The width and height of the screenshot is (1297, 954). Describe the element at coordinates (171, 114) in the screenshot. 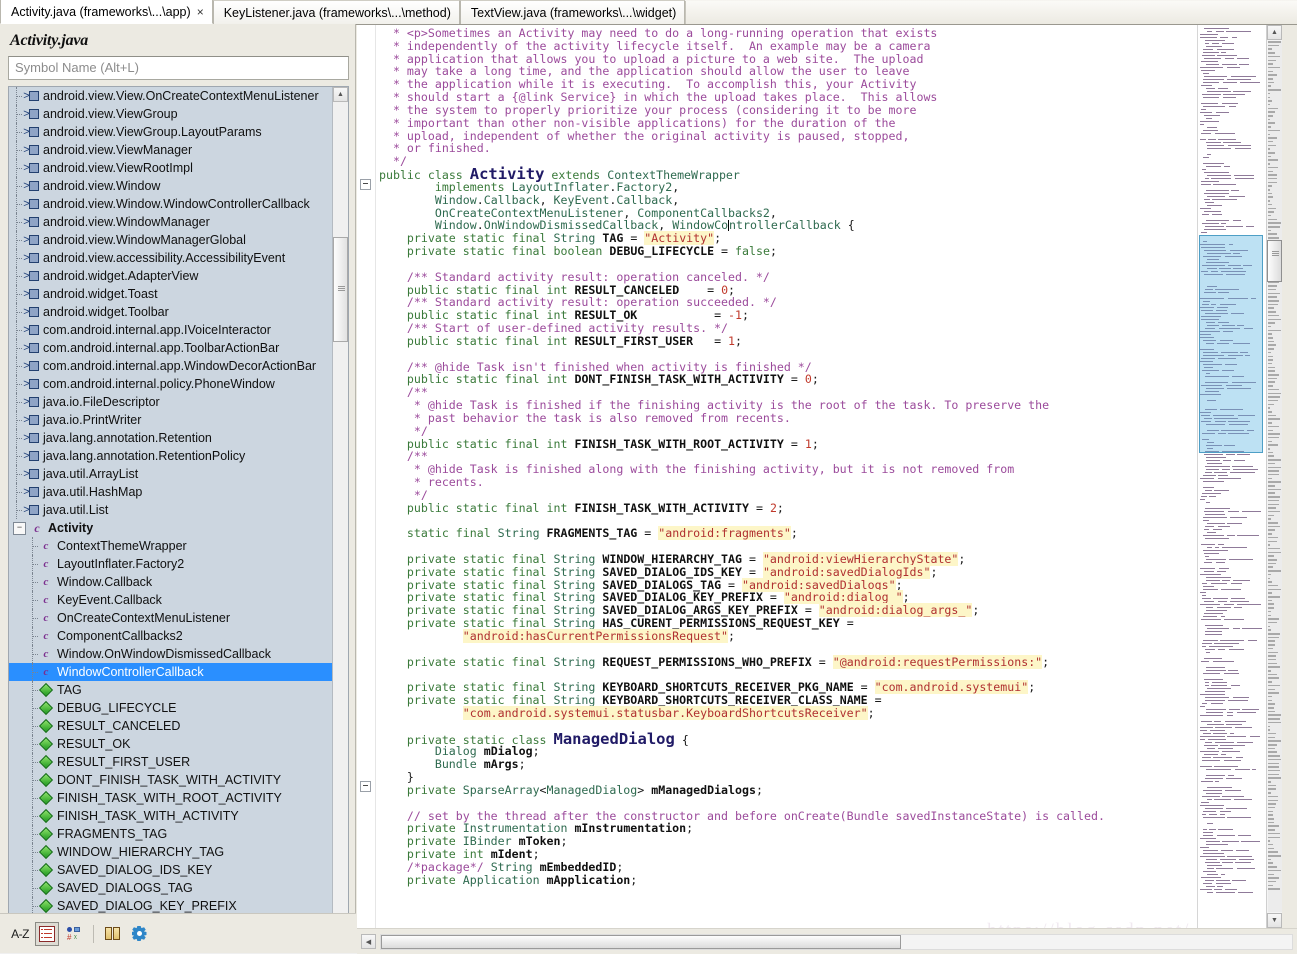

I see `tree-item-android-view-viewgroup: > android.view.ViewGroup` at that location.